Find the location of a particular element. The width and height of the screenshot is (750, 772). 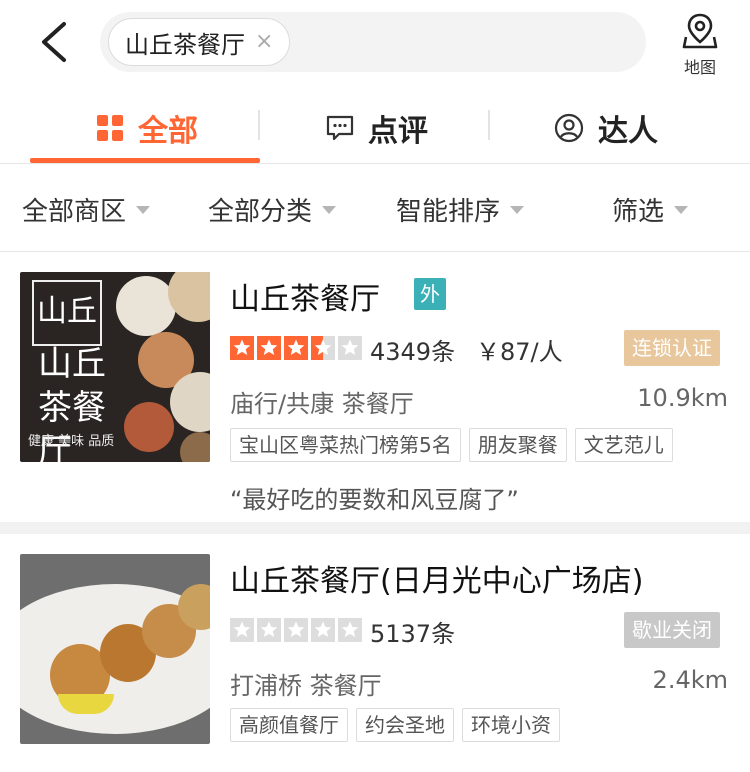

card-divider is located at coordinates (375, 528).